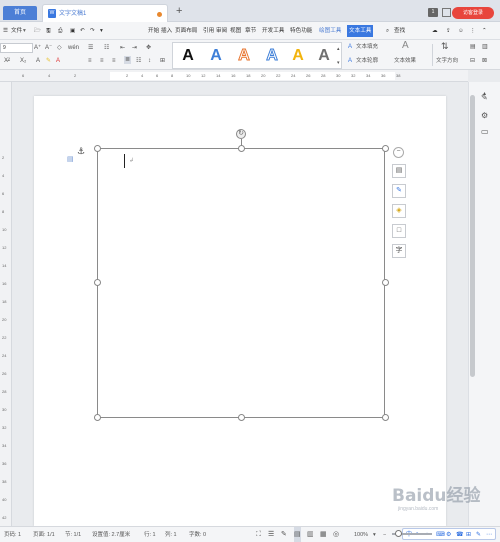  What do you see at coordinates (409, 535) in the screenshot?
I see `ime-item: 中` at bounding box center [409, 535].